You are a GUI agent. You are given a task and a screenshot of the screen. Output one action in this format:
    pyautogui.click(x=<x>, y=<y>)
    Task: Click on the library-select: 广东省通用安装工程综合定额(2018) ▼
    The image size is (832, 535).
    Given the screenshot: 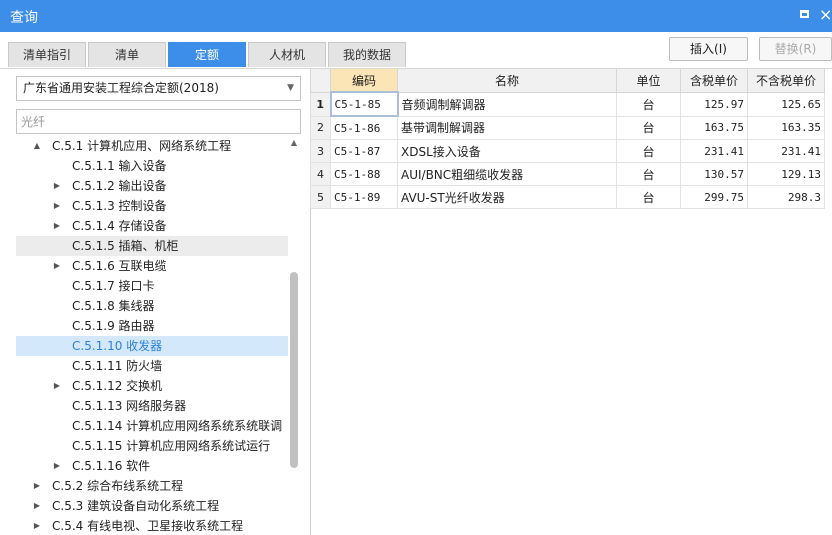 What is the action you would take?
    pyautogui.click(x=158, y=88)
    